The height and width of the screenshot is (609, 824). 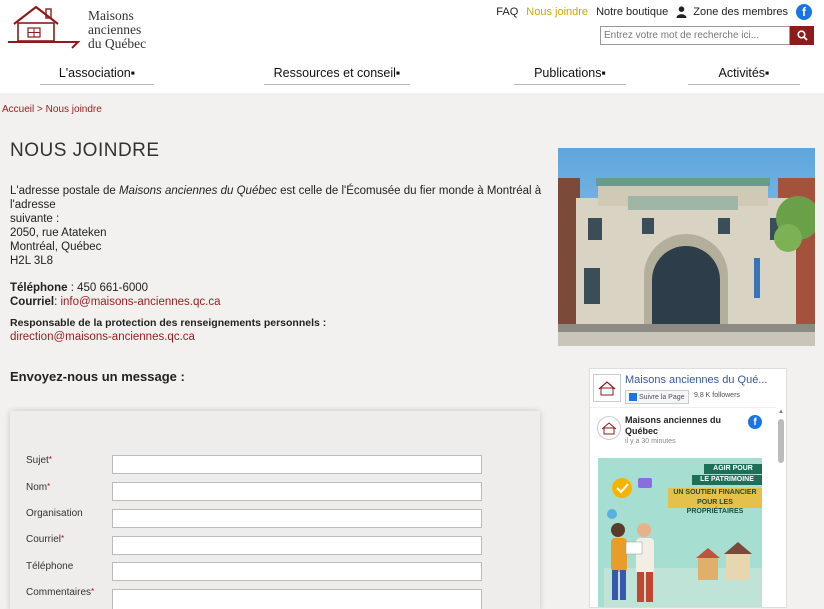 I want to click on page-logo-icon, so click(x=607, y=388).